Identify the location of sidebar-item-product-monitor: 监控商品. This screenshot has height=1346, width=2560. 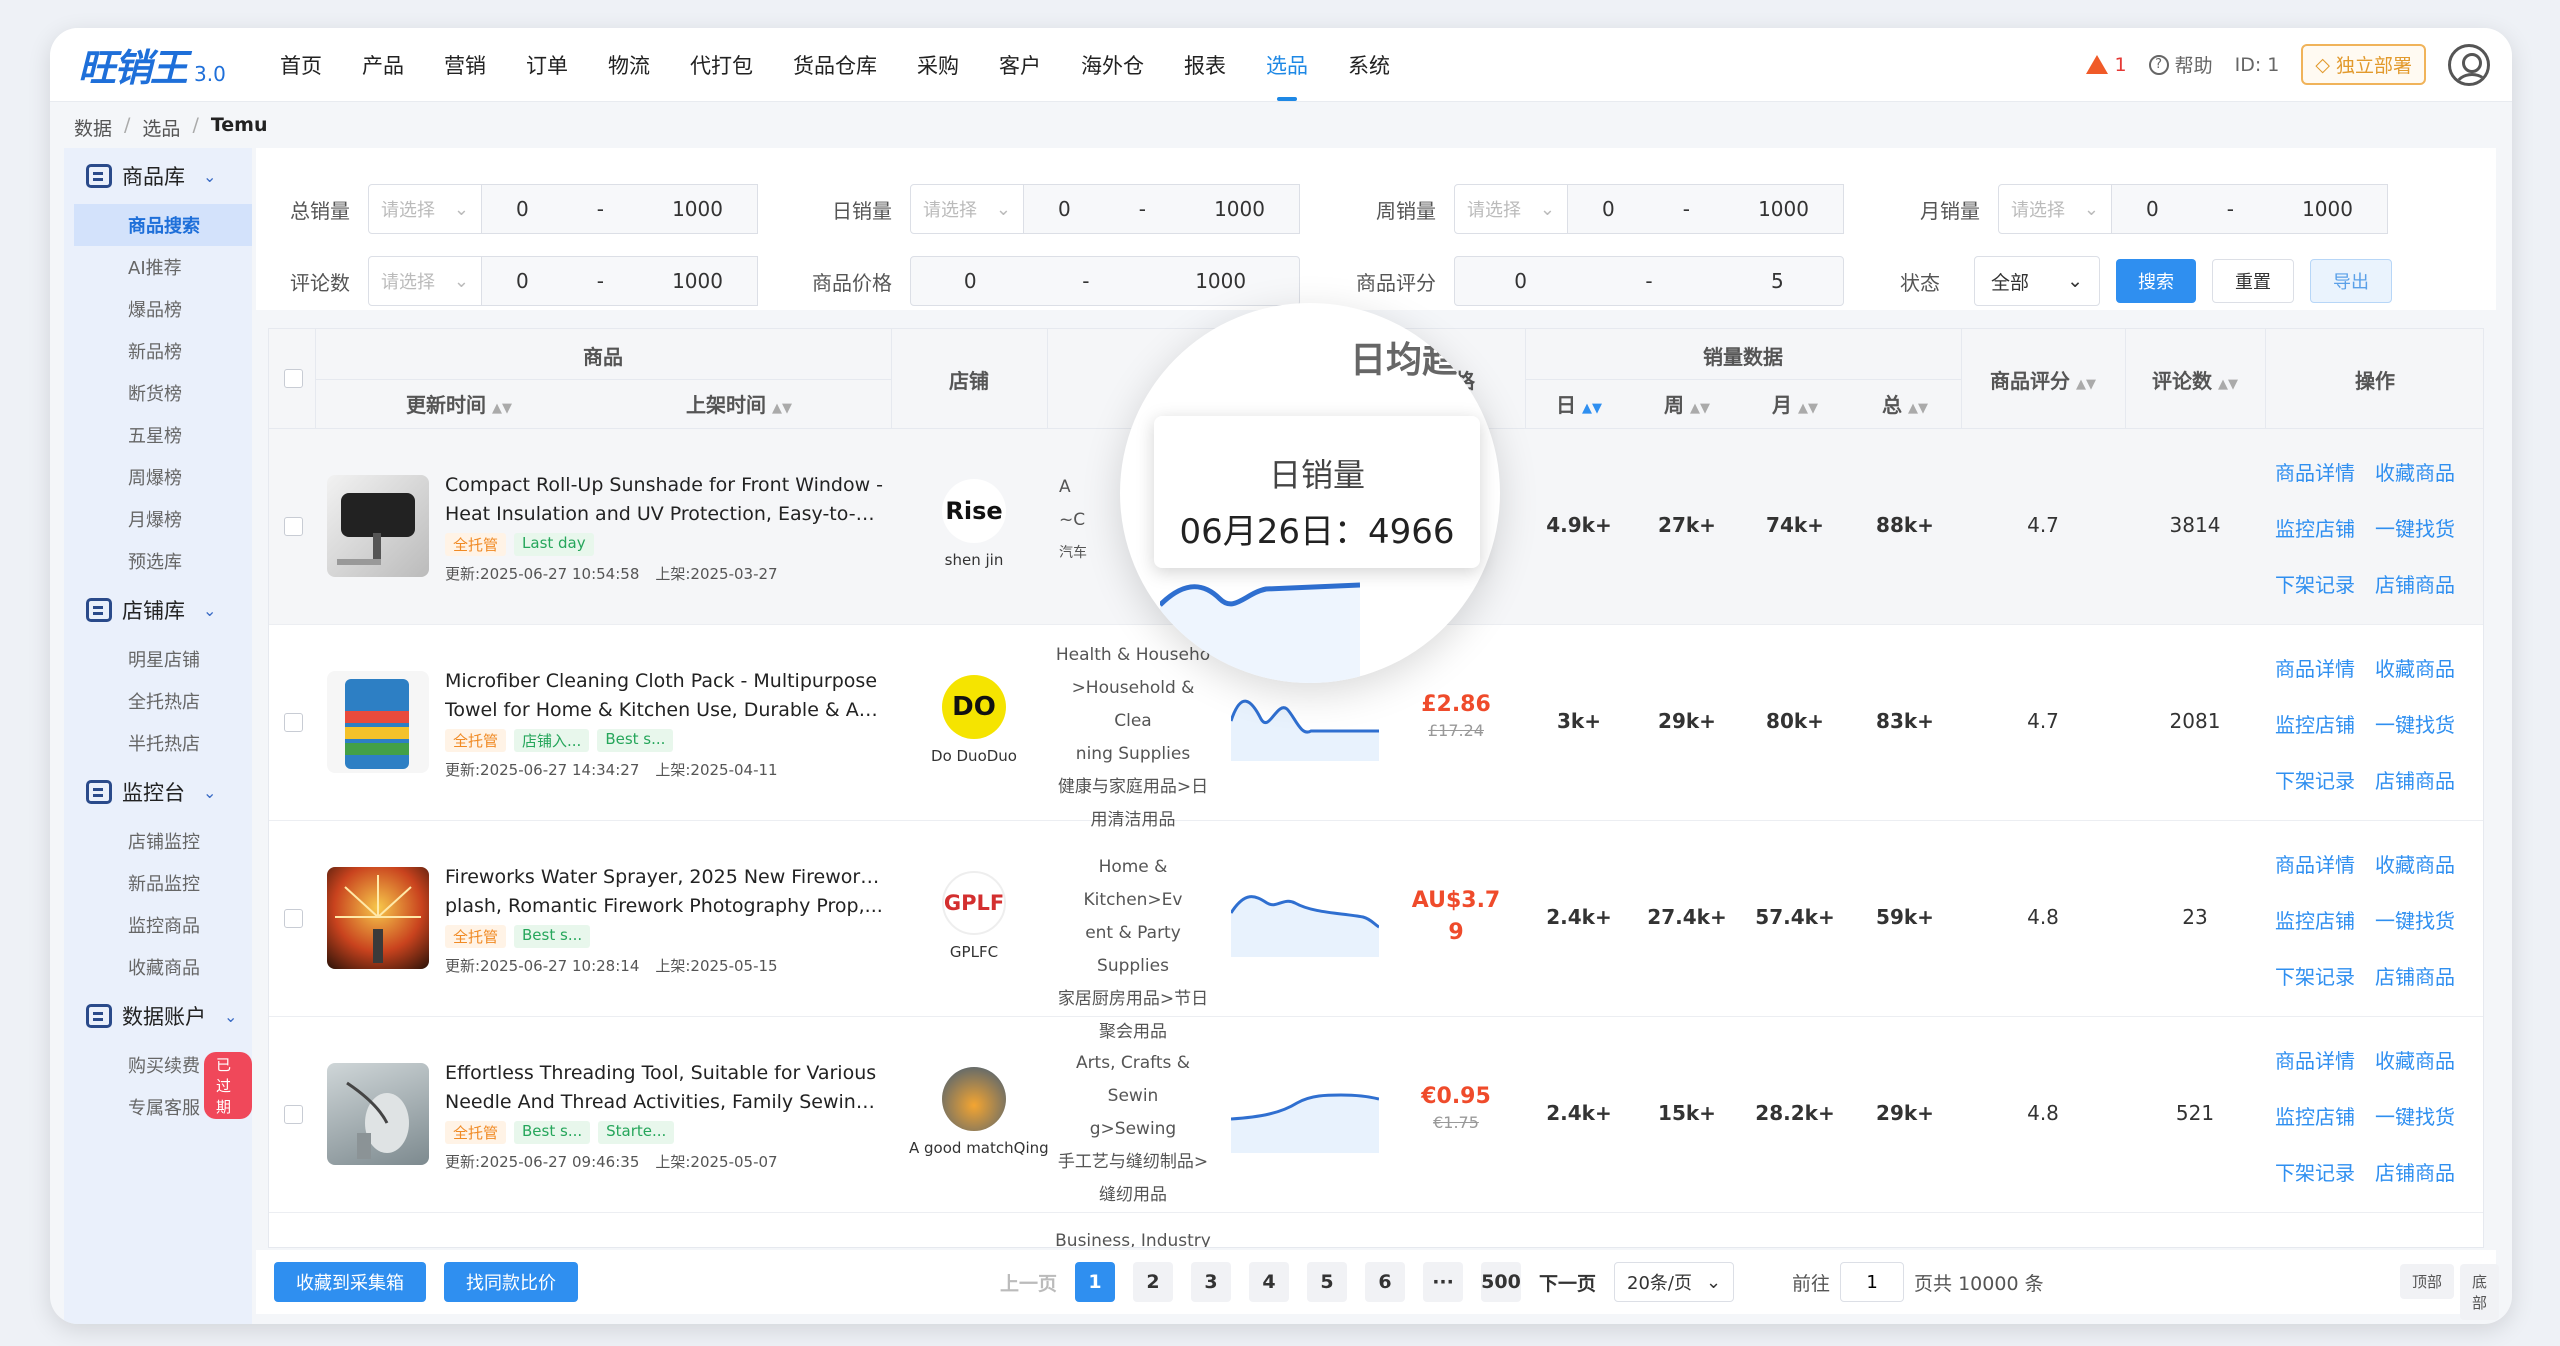
(158, 925).